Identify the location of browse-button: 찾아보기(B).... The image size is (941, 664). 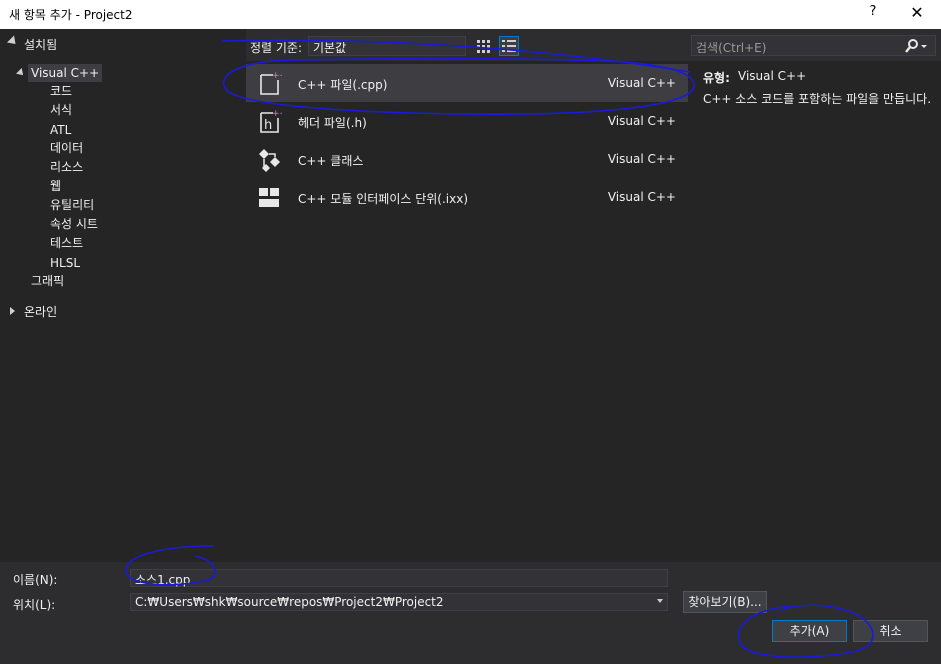
(725, 602).